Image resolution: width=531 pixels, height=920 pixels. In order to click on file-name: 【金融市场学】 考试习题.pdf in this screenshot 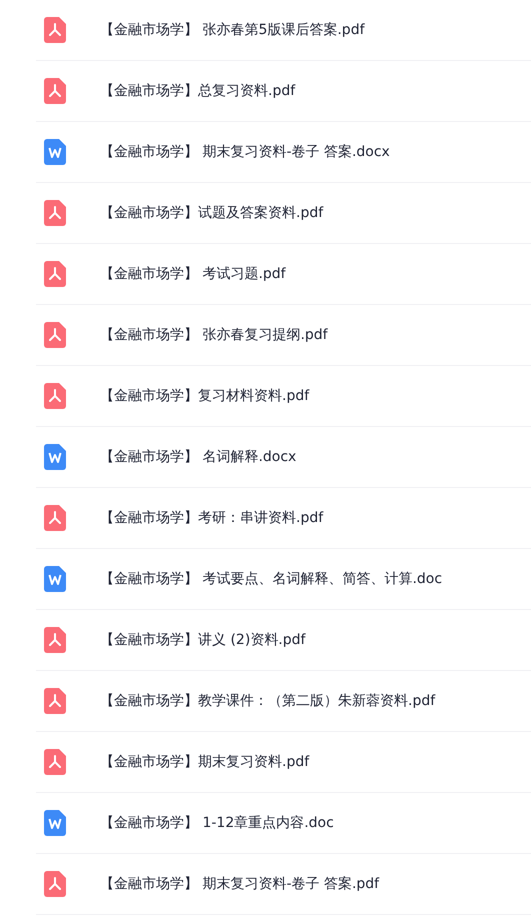, I will do `click(193, 274)`.